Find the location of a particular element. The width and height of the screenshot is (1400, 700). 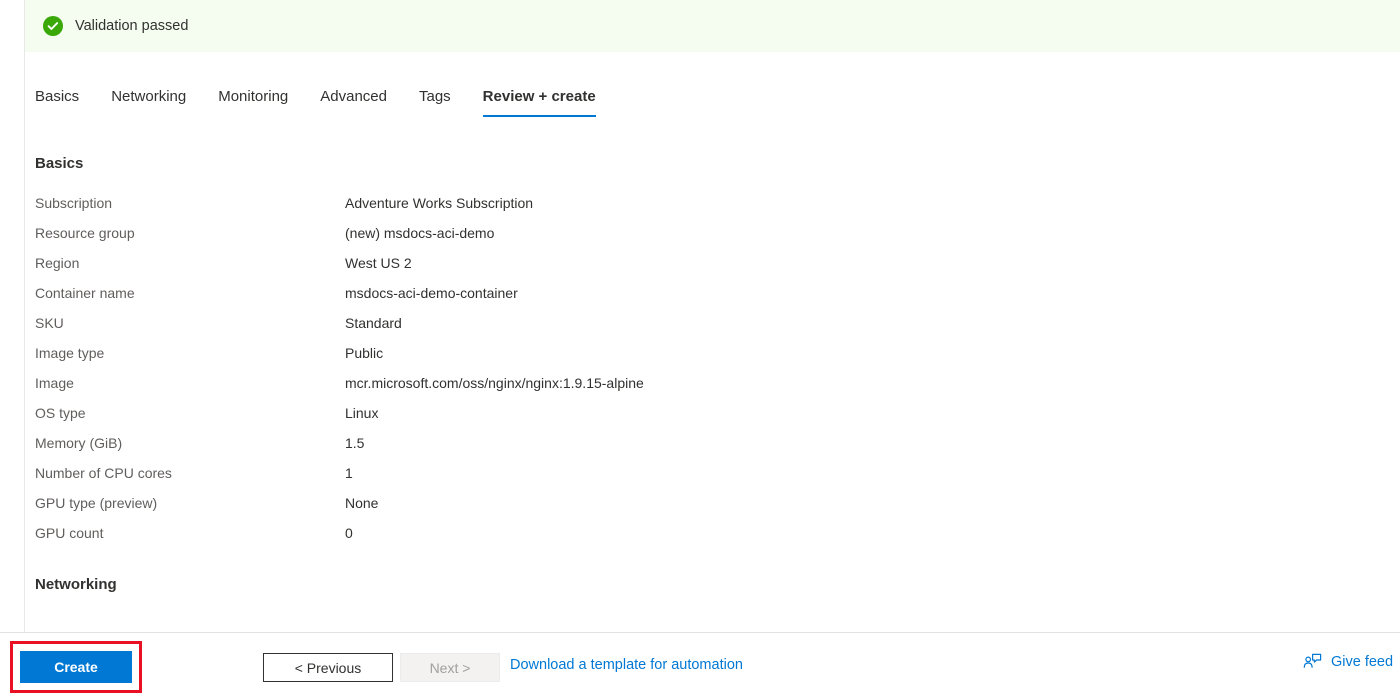

table-row: Image type Public is located at coordinates (435, 353).